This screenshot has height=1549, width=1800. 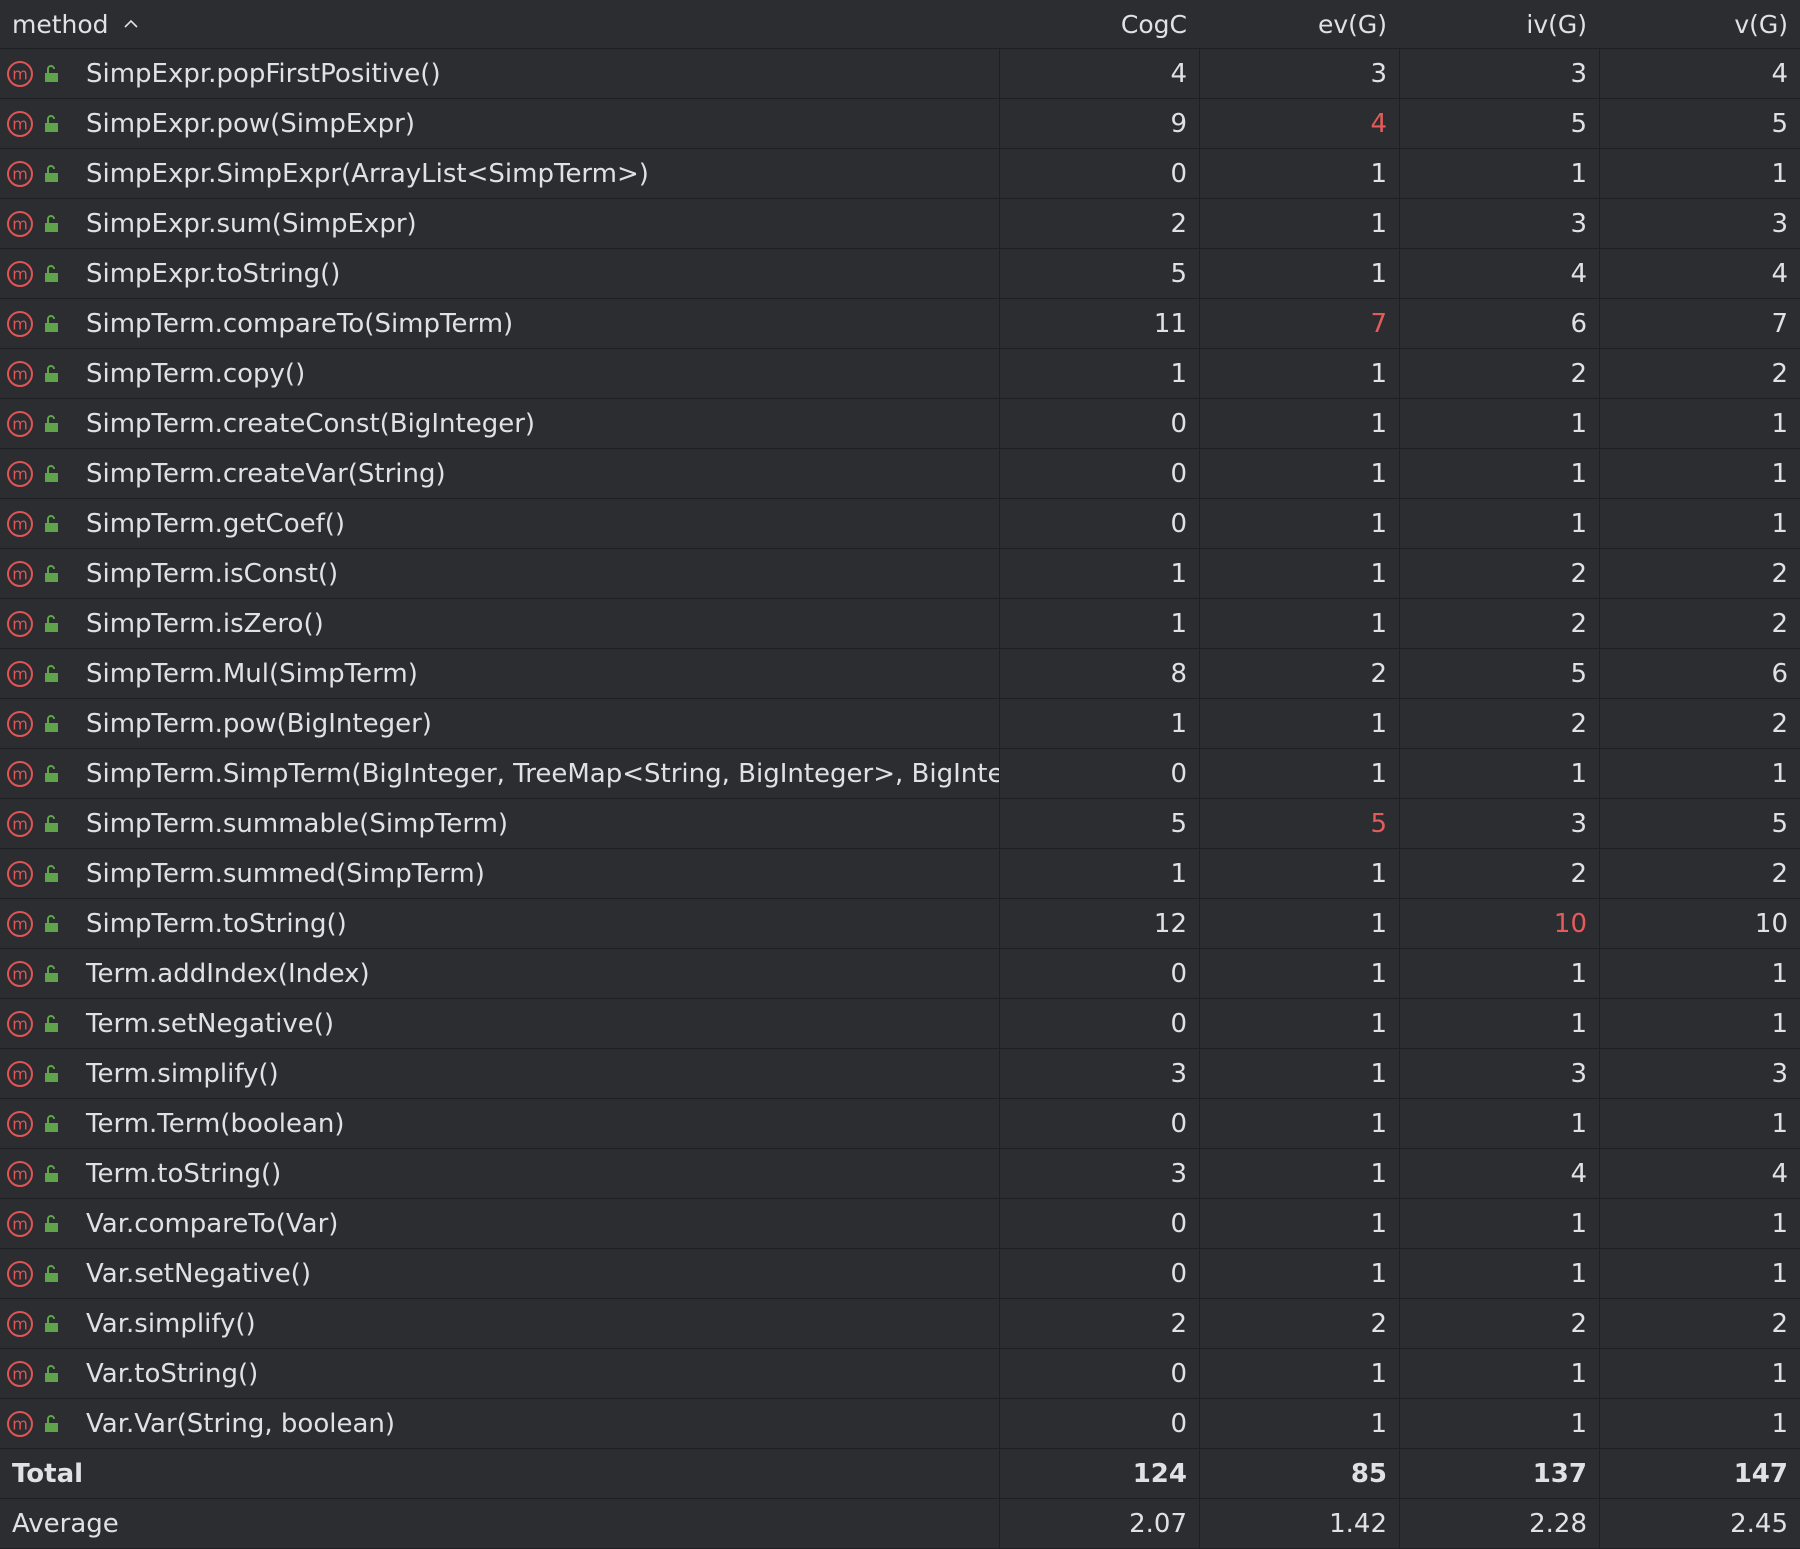 I want to click on table-row: m SimpExpr.sum(SimpExpr) 2 1 3 3, so click(x=900, y=224).